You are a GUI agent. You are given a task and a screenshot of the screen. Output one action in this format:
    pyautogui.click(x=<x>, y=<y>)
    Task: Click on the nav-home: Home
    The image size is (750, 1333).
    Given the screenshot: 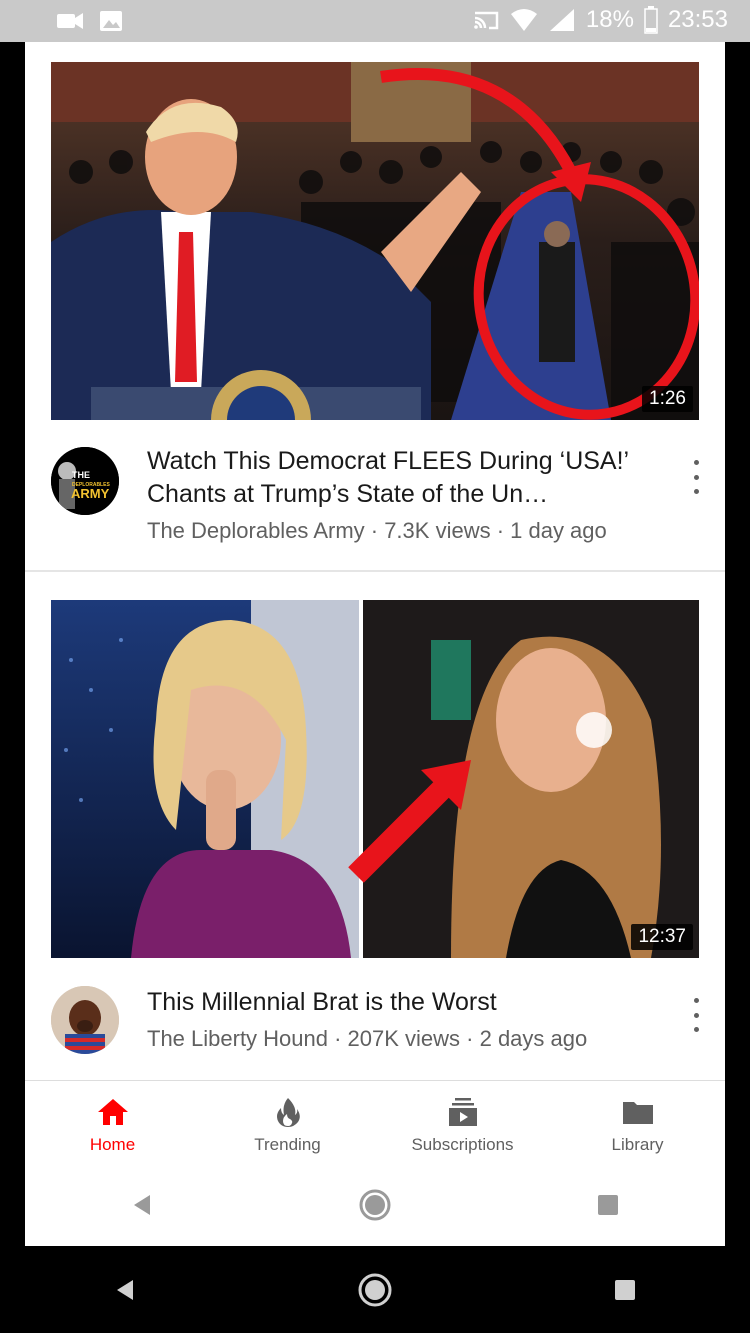 What is the action you would take?
    pyautogui.click(x=112, y=1123)
    